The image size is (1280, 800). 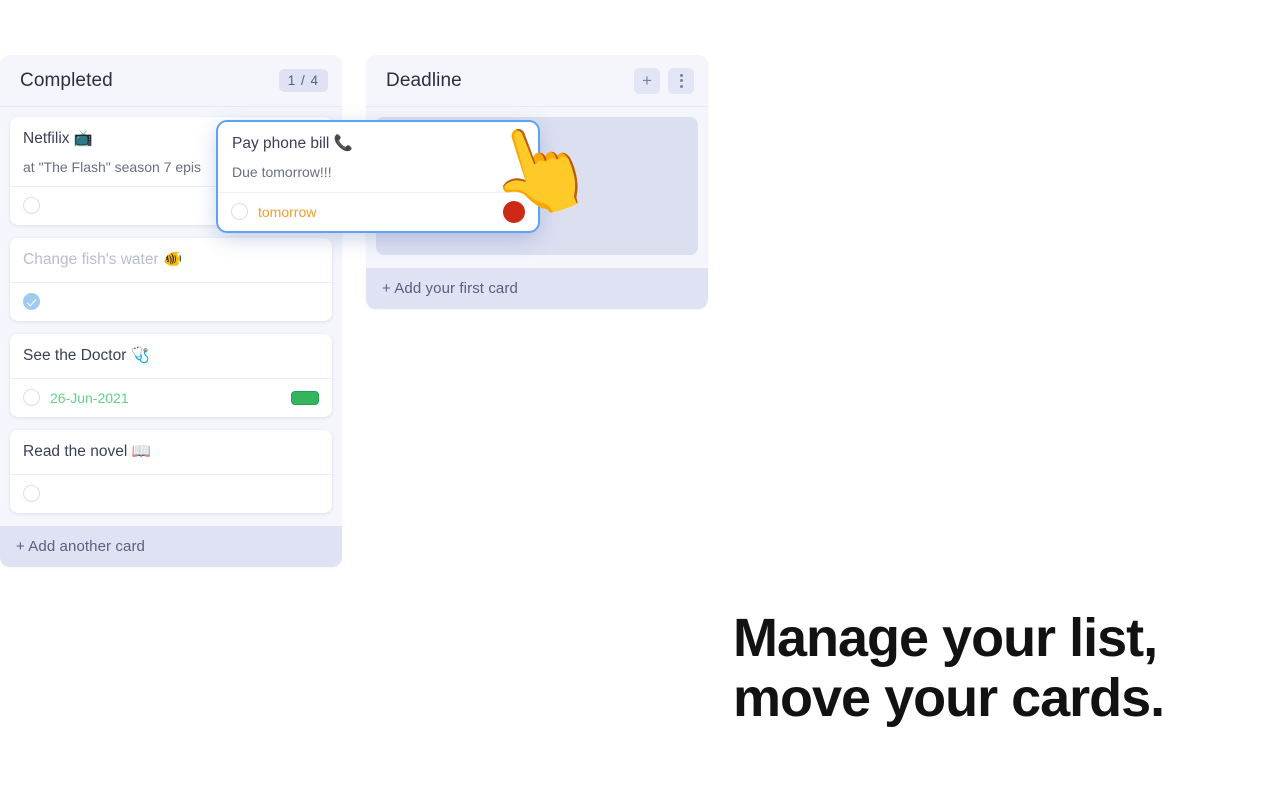 I want to click on plus-icon: +, so click(x=647, y=80).